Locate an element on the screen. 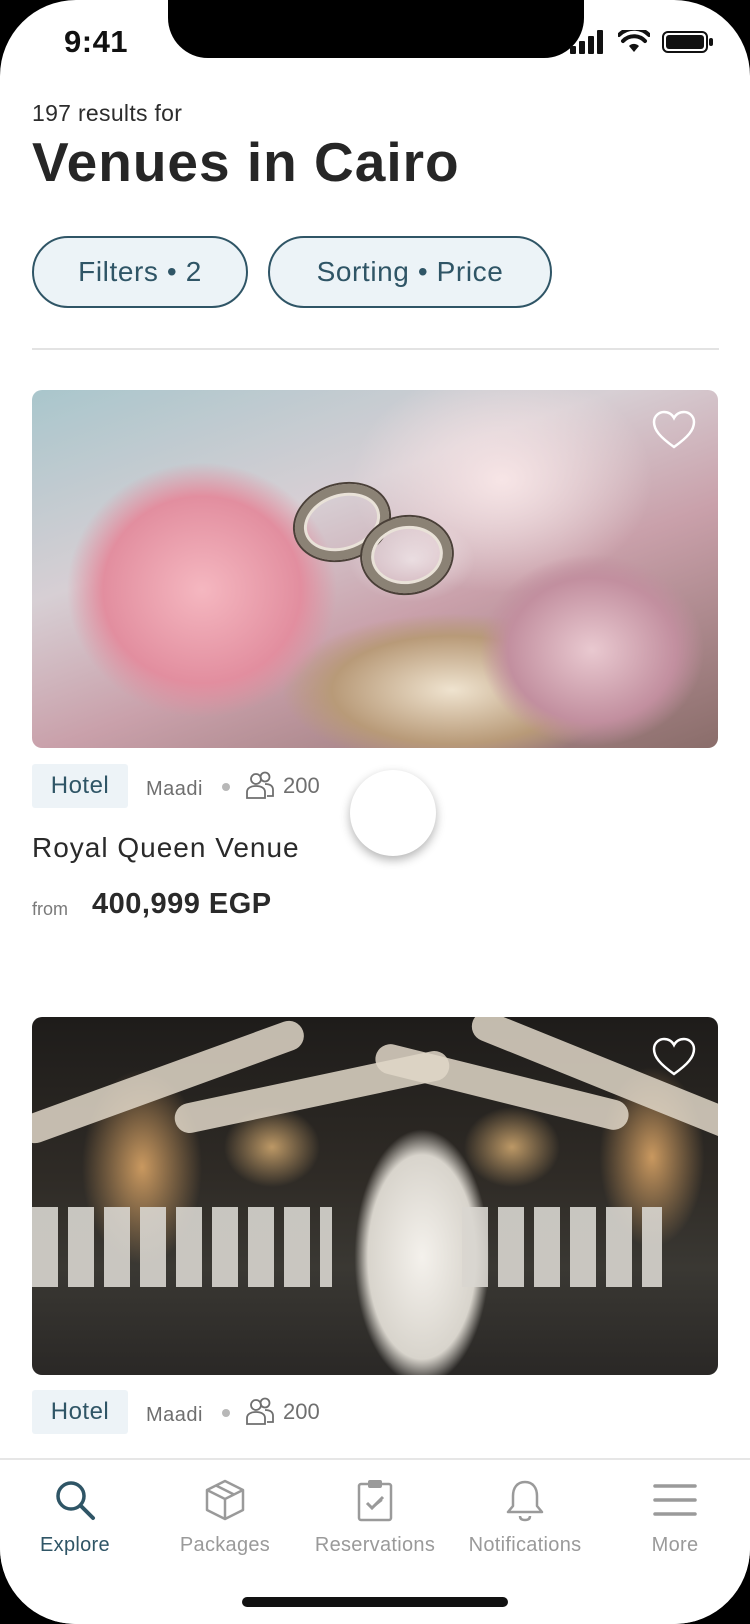 The image size is (750, 1624). tab-more: More is located at coordinates (675, 1517).